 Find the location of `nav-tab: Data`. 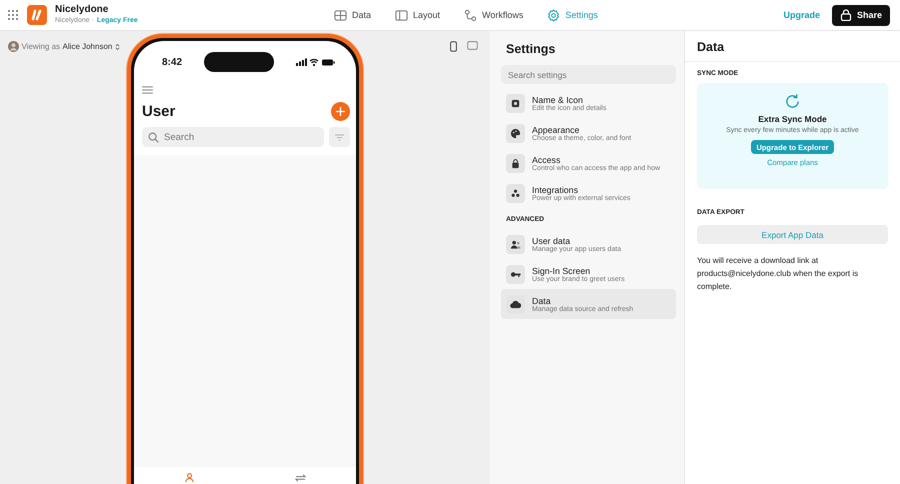

nav-tab: Data is located at coordinates (352, 15).